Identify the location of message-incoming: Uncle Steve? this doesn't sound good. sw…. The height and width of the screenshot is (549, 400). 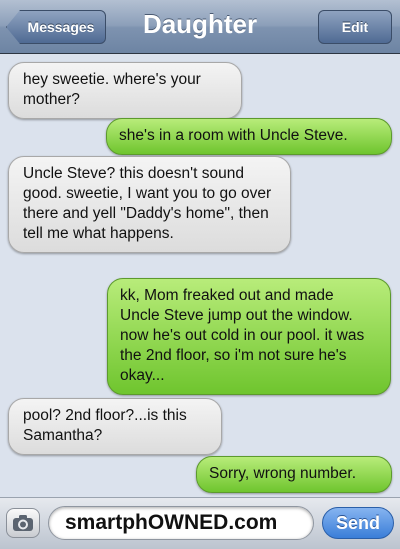
(149, 204).